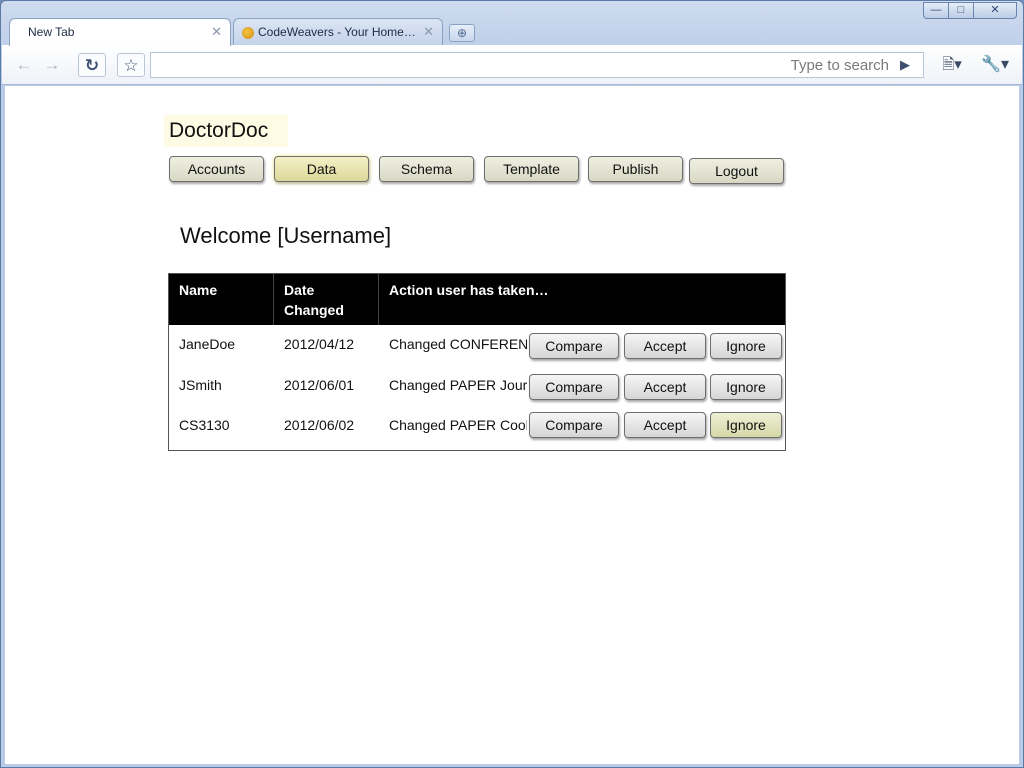  I want to click on cell-action: Changed PAPER Cook, so click(458, 425).